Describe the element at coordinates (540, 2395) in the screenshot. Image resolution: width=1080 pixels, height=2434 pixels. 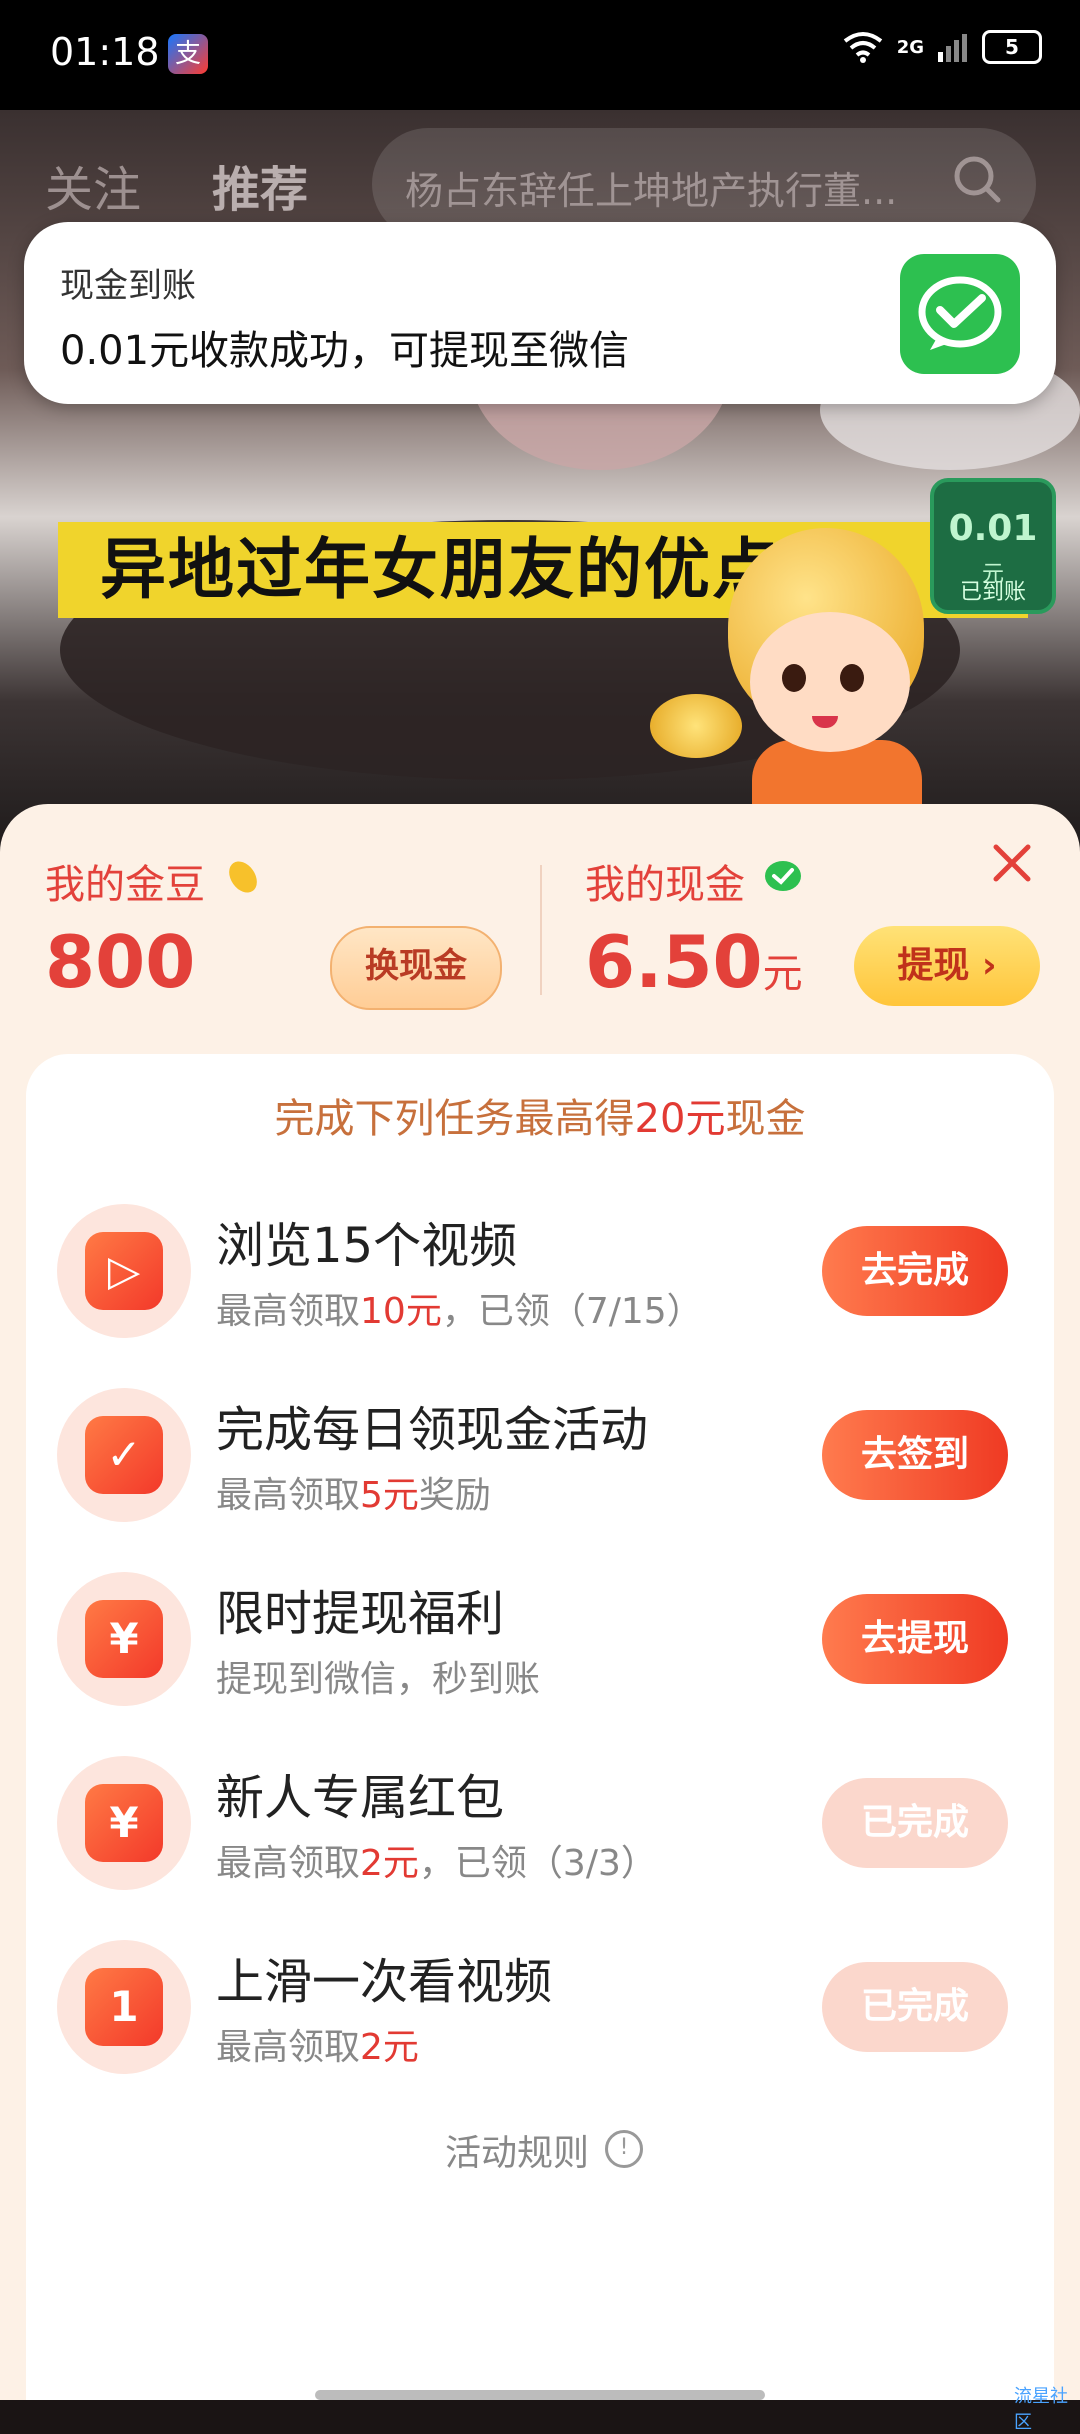
I see `home-indicator` at that location.